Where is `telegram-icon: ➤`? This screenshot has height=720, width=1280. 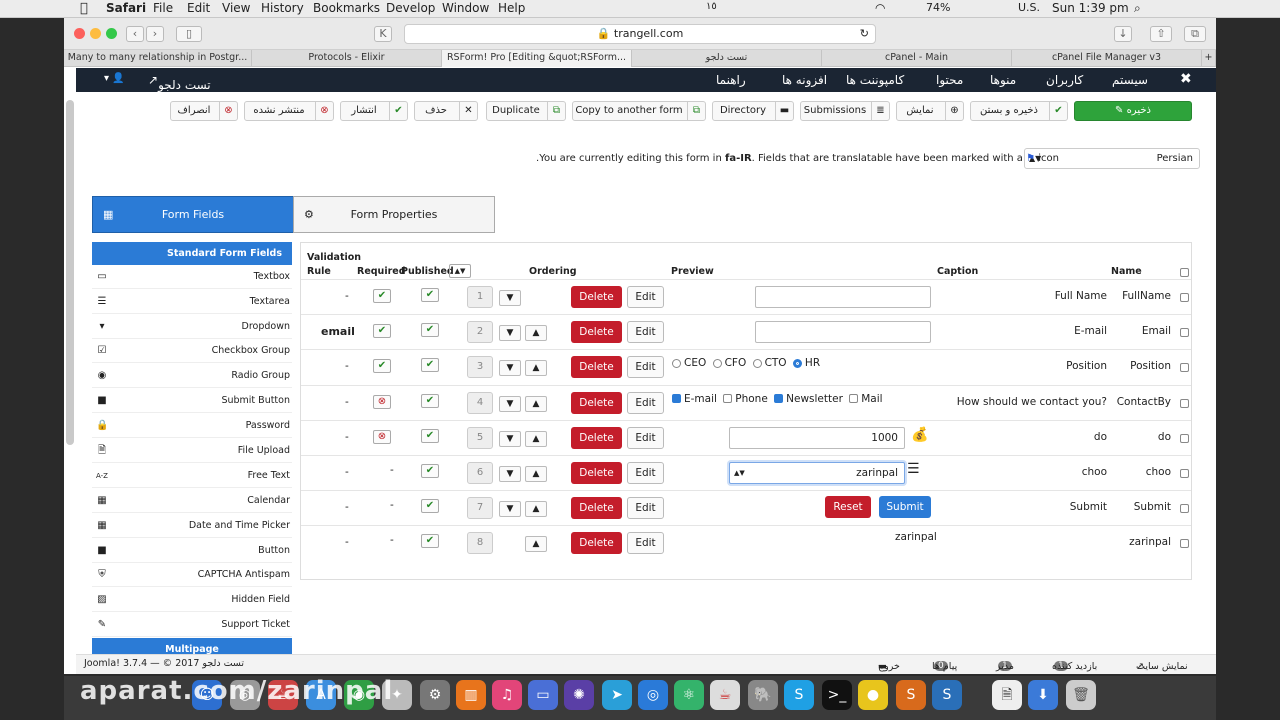
telegram-icon: ➤ is located at coordinates (617, 695).